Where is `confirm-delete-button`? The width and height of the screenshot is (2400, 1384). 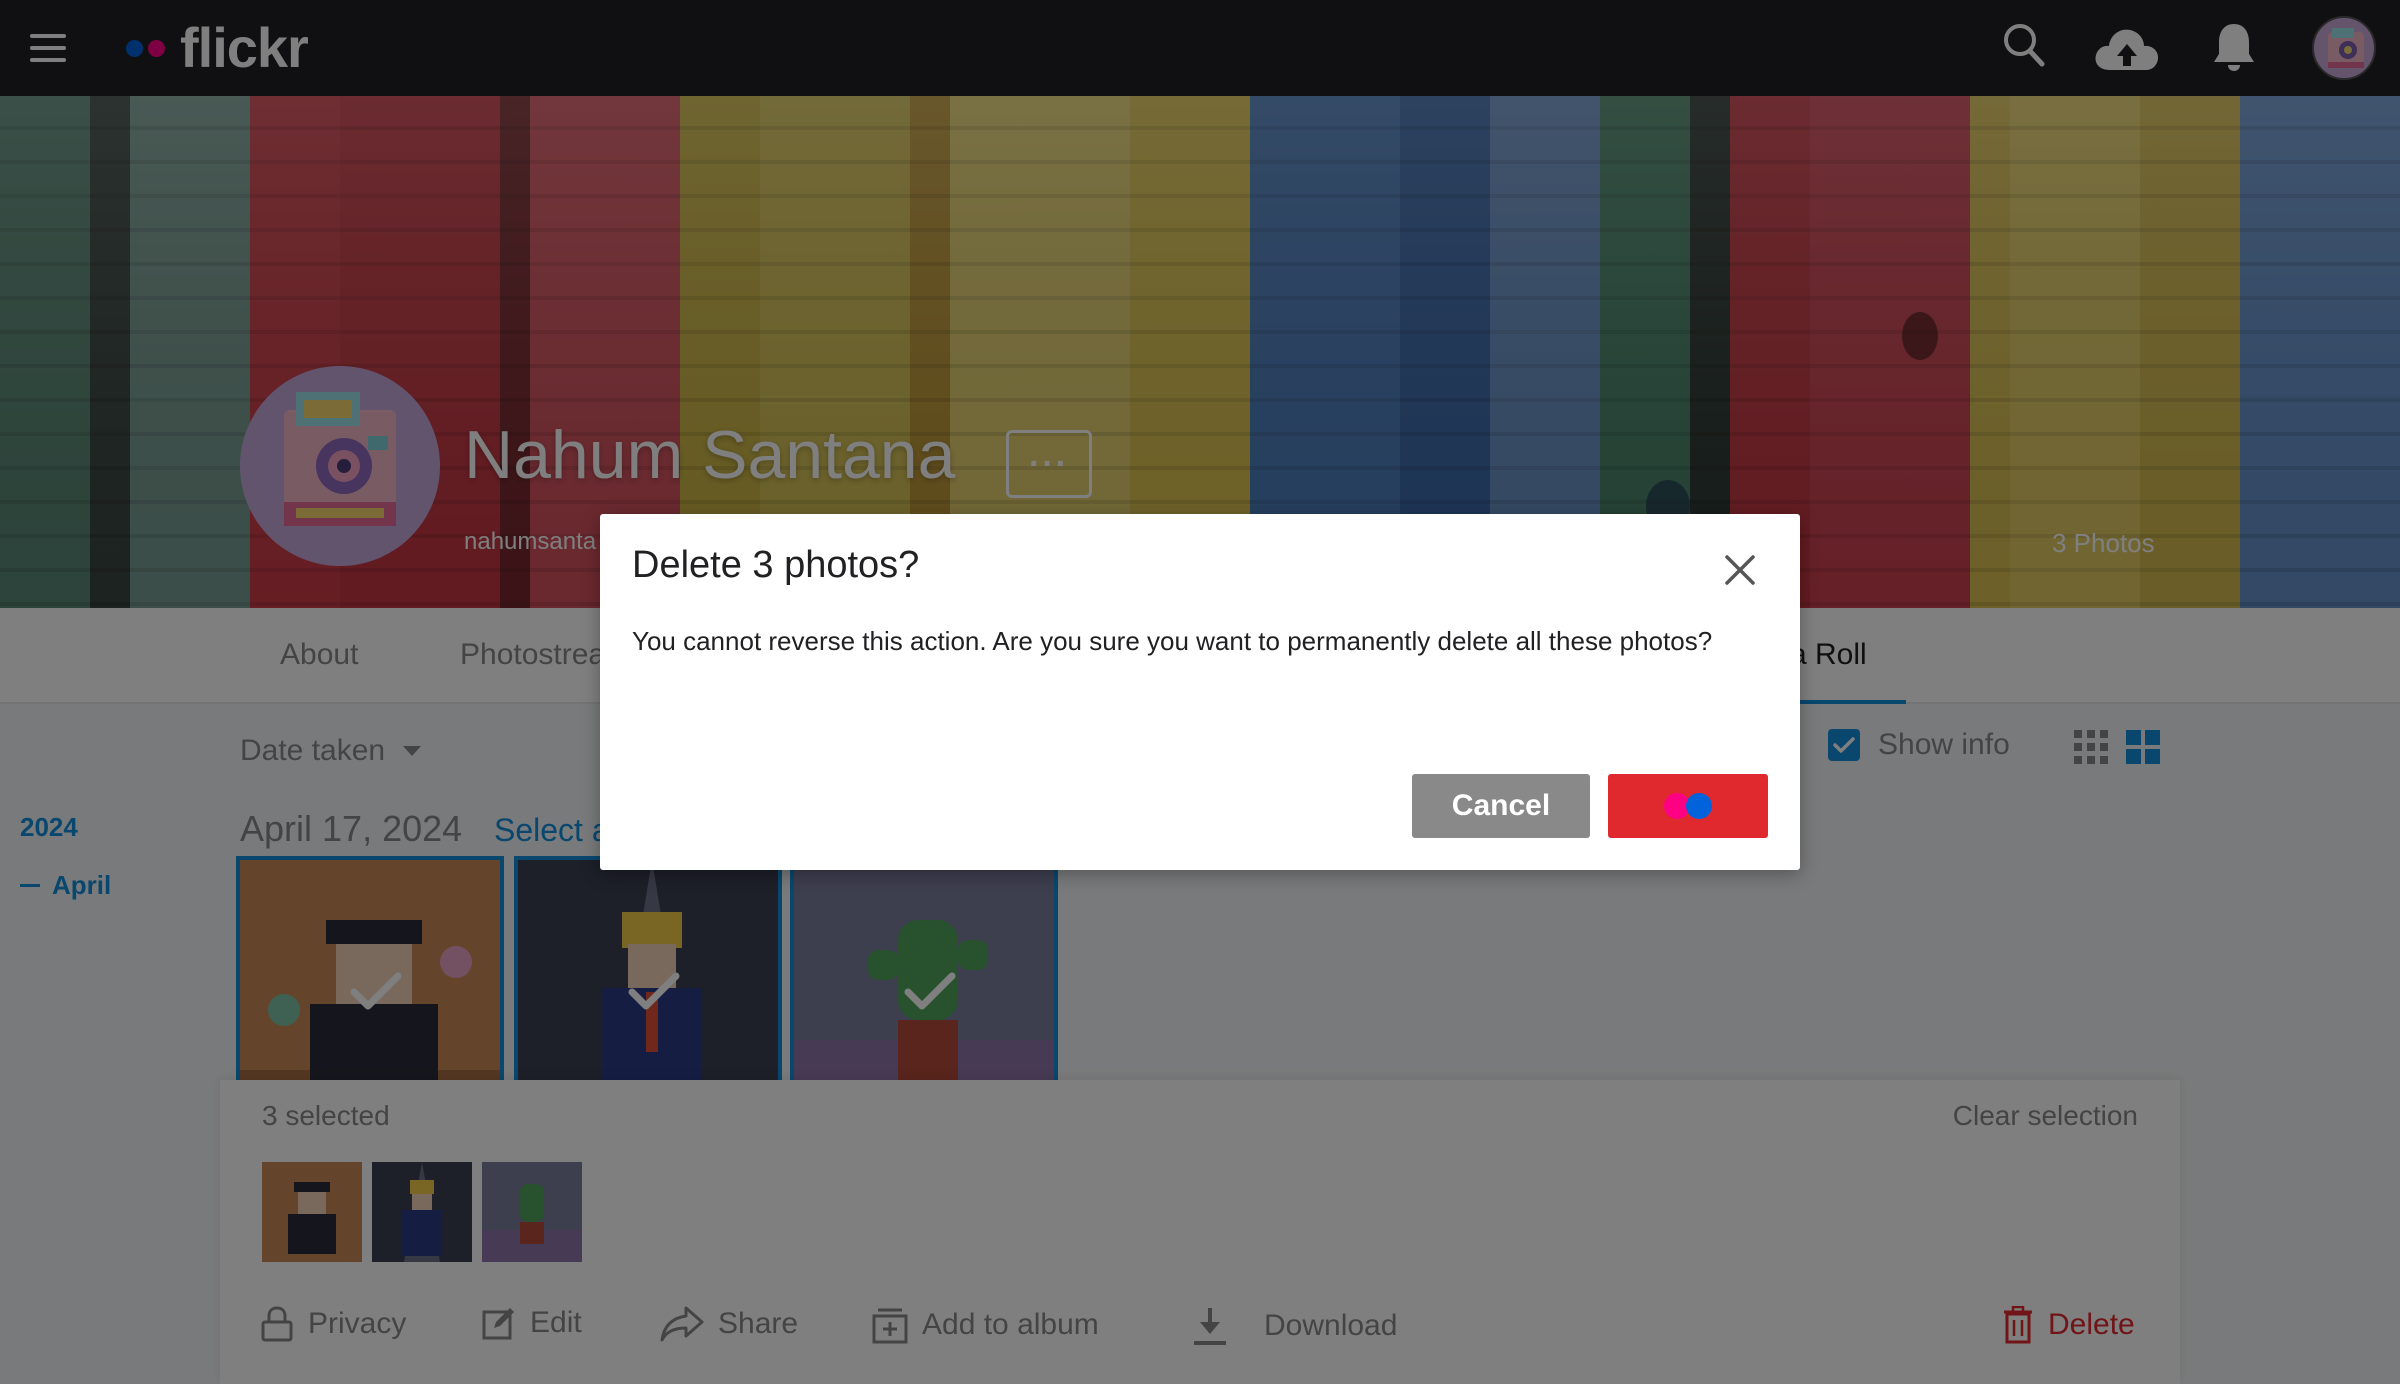
confirm-delete-button is located at coordinates (1688, 806).